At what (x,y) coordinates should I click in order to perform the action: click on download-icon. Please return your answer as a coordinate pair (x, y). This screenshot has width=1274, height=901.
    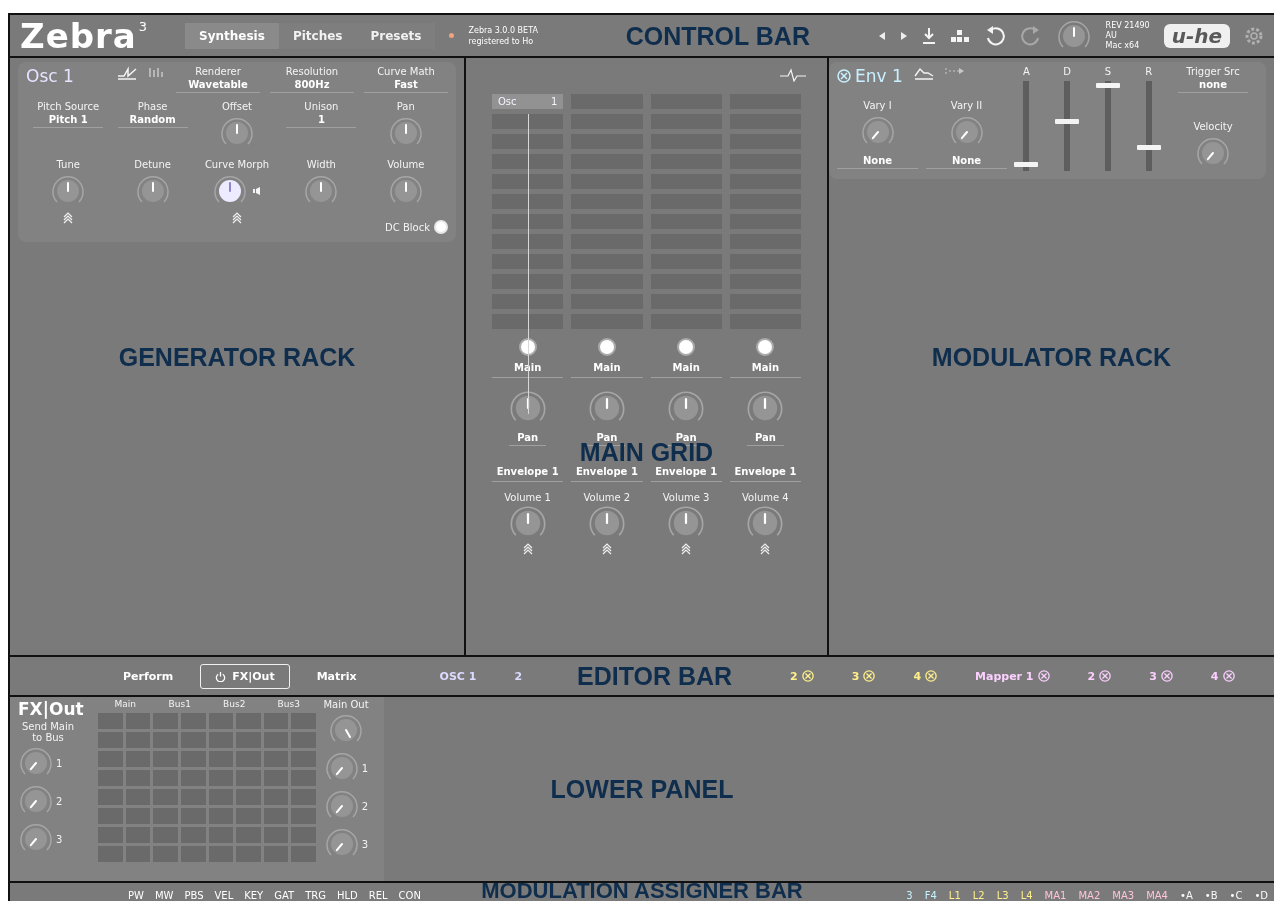
    Looking at the image, I should click on (928, 35).